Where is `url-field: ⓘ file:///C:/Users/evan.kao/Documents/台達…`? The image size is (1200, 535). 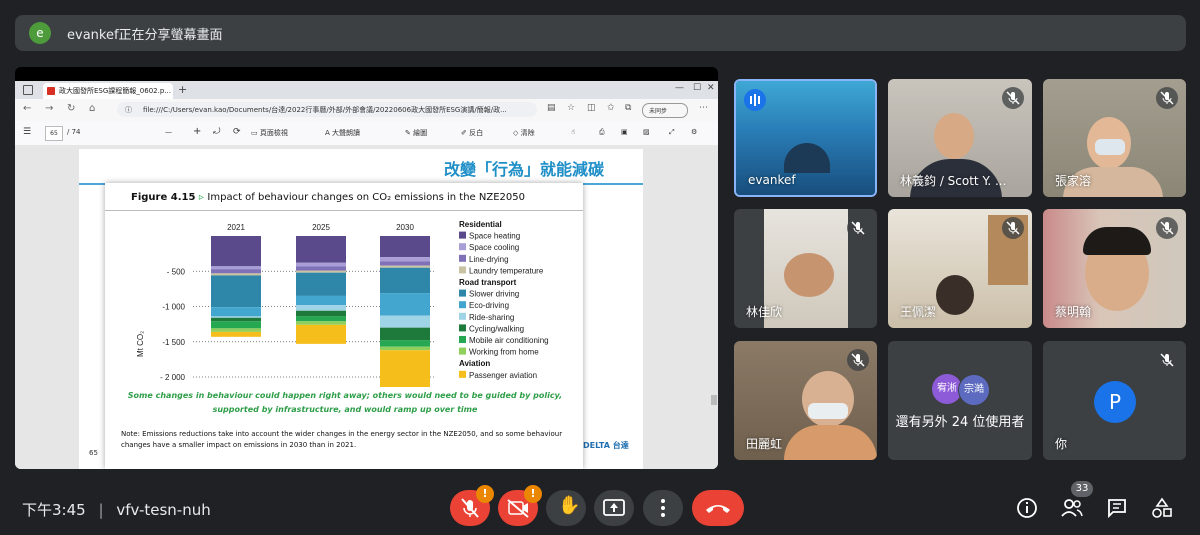 url-field: ⓘ file:///C:/Users/evan.kao/Documents/台達… is located at coordinates (327, 109).